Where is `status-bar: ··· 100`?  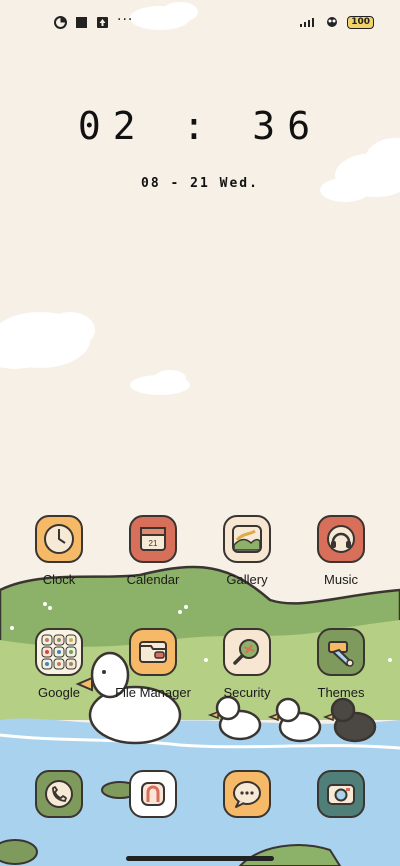
status-bar: ··· 100 is located at coordinates (200, 21).